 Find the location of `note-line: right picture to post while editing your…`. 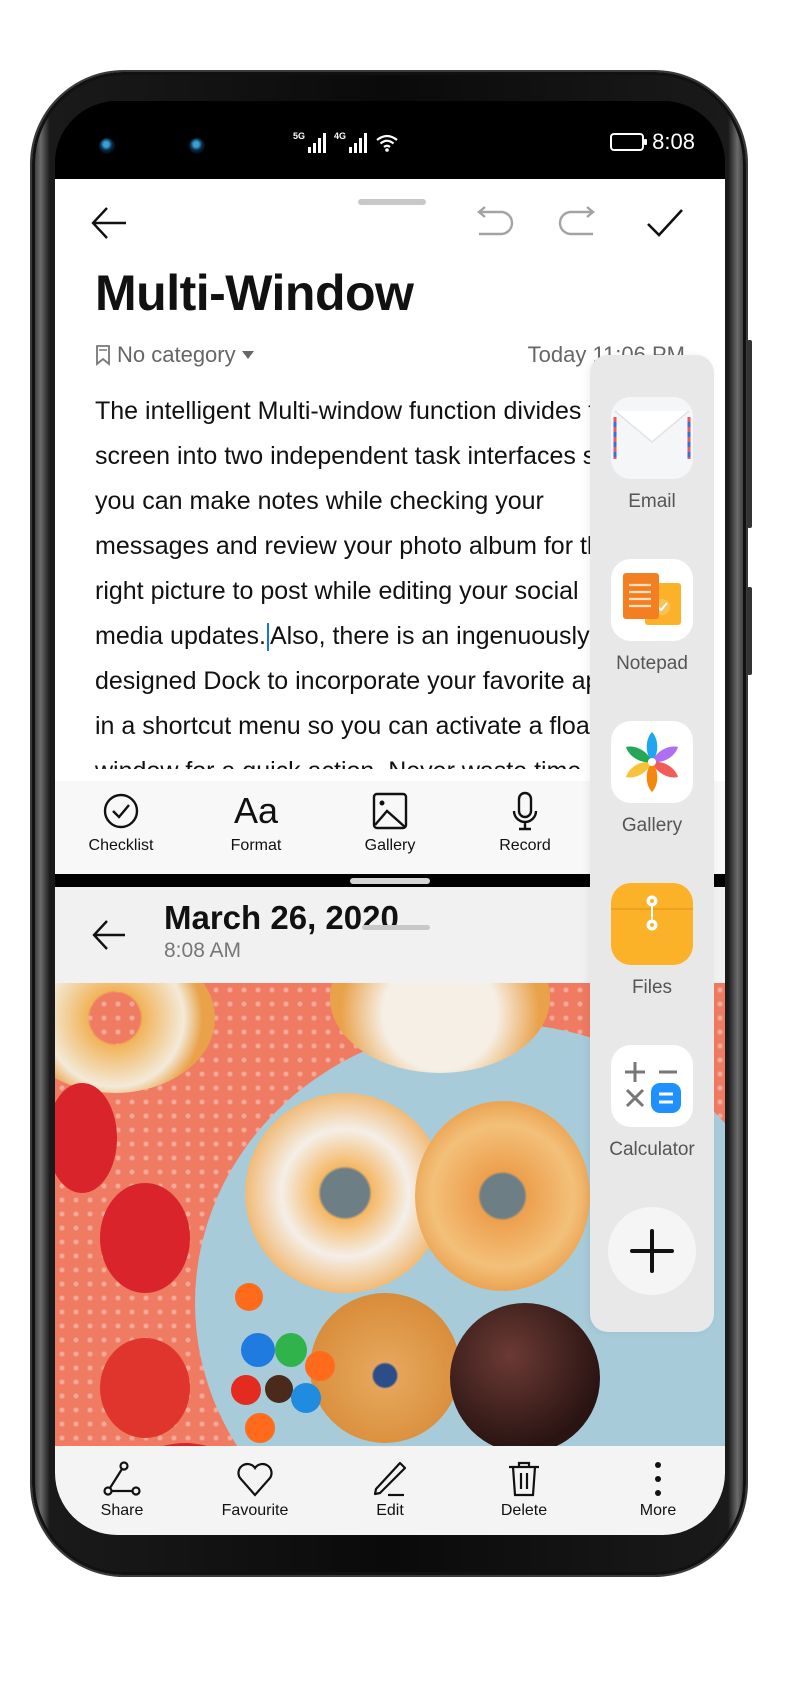

note-line: right picture to post while editing your… is located at coordinates (337, 591).